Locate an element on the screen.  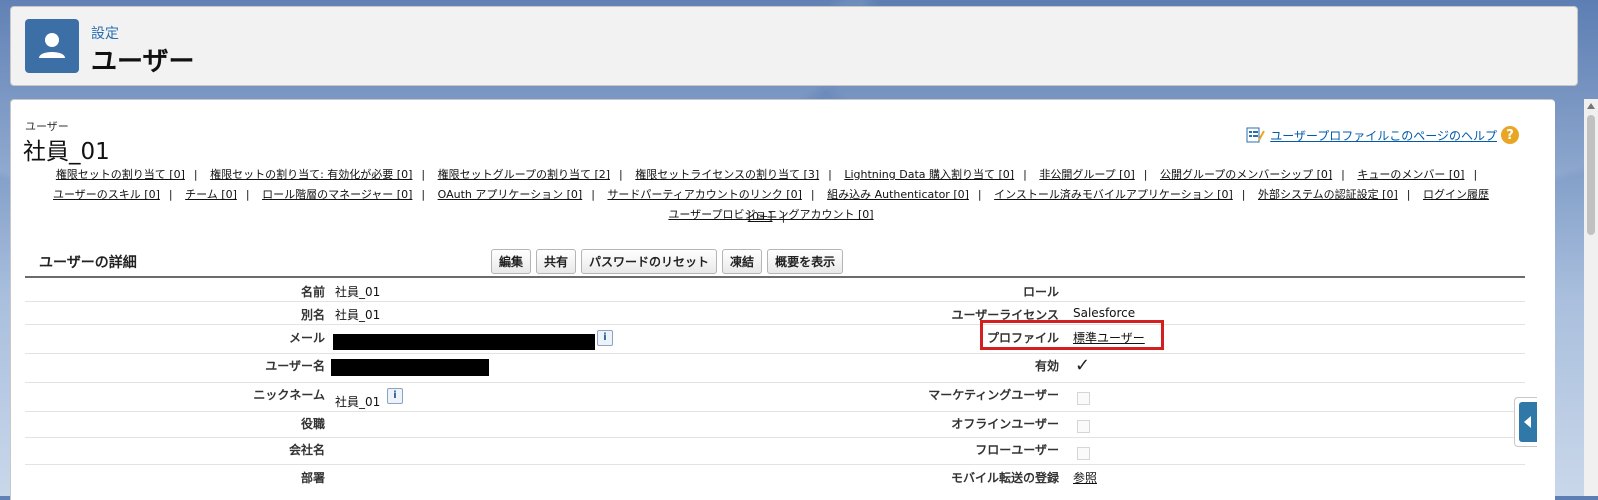
field-label-username: ユーザー名 is located at coordinates (295, 366).